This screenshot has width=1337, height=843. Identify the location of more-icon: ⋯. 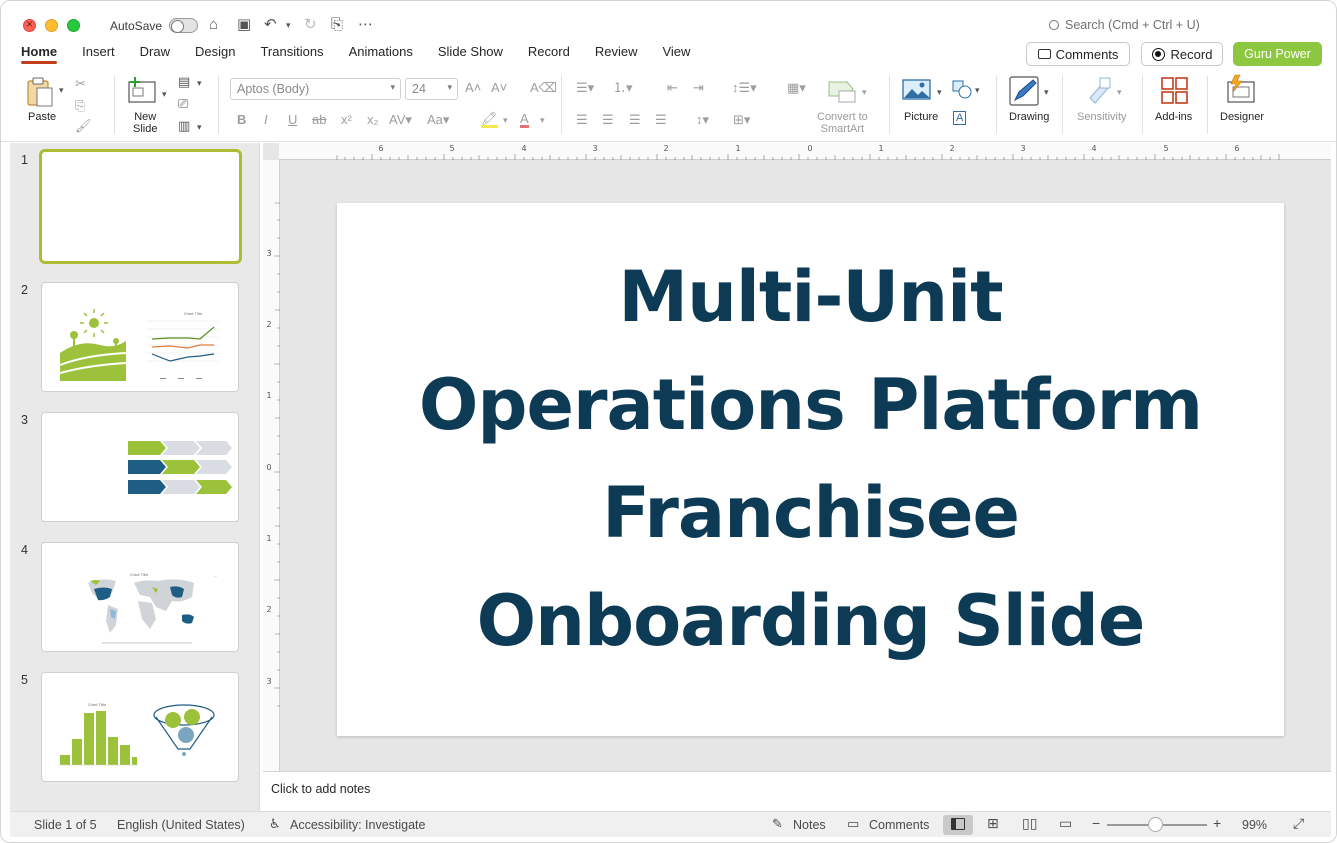
(365, 25).